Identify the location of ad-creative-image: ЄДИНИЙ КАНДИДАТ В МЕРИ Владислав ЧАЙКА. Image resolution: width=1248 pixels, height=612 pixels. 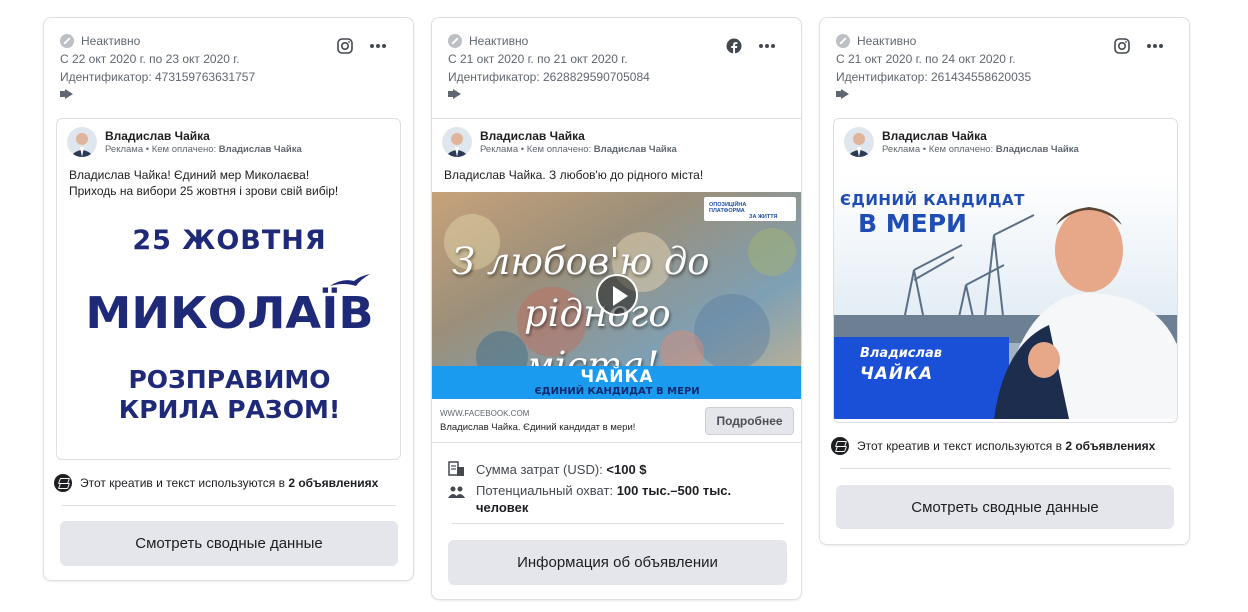
(1005, 297).